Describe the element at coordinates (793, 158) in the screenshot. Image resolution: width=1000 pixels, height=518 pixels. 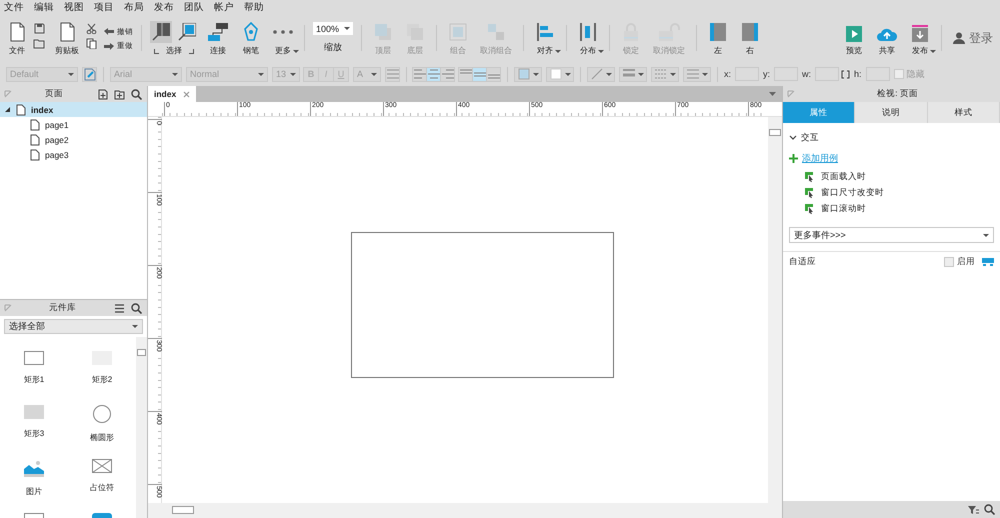
I see `plus-icon` at that location.